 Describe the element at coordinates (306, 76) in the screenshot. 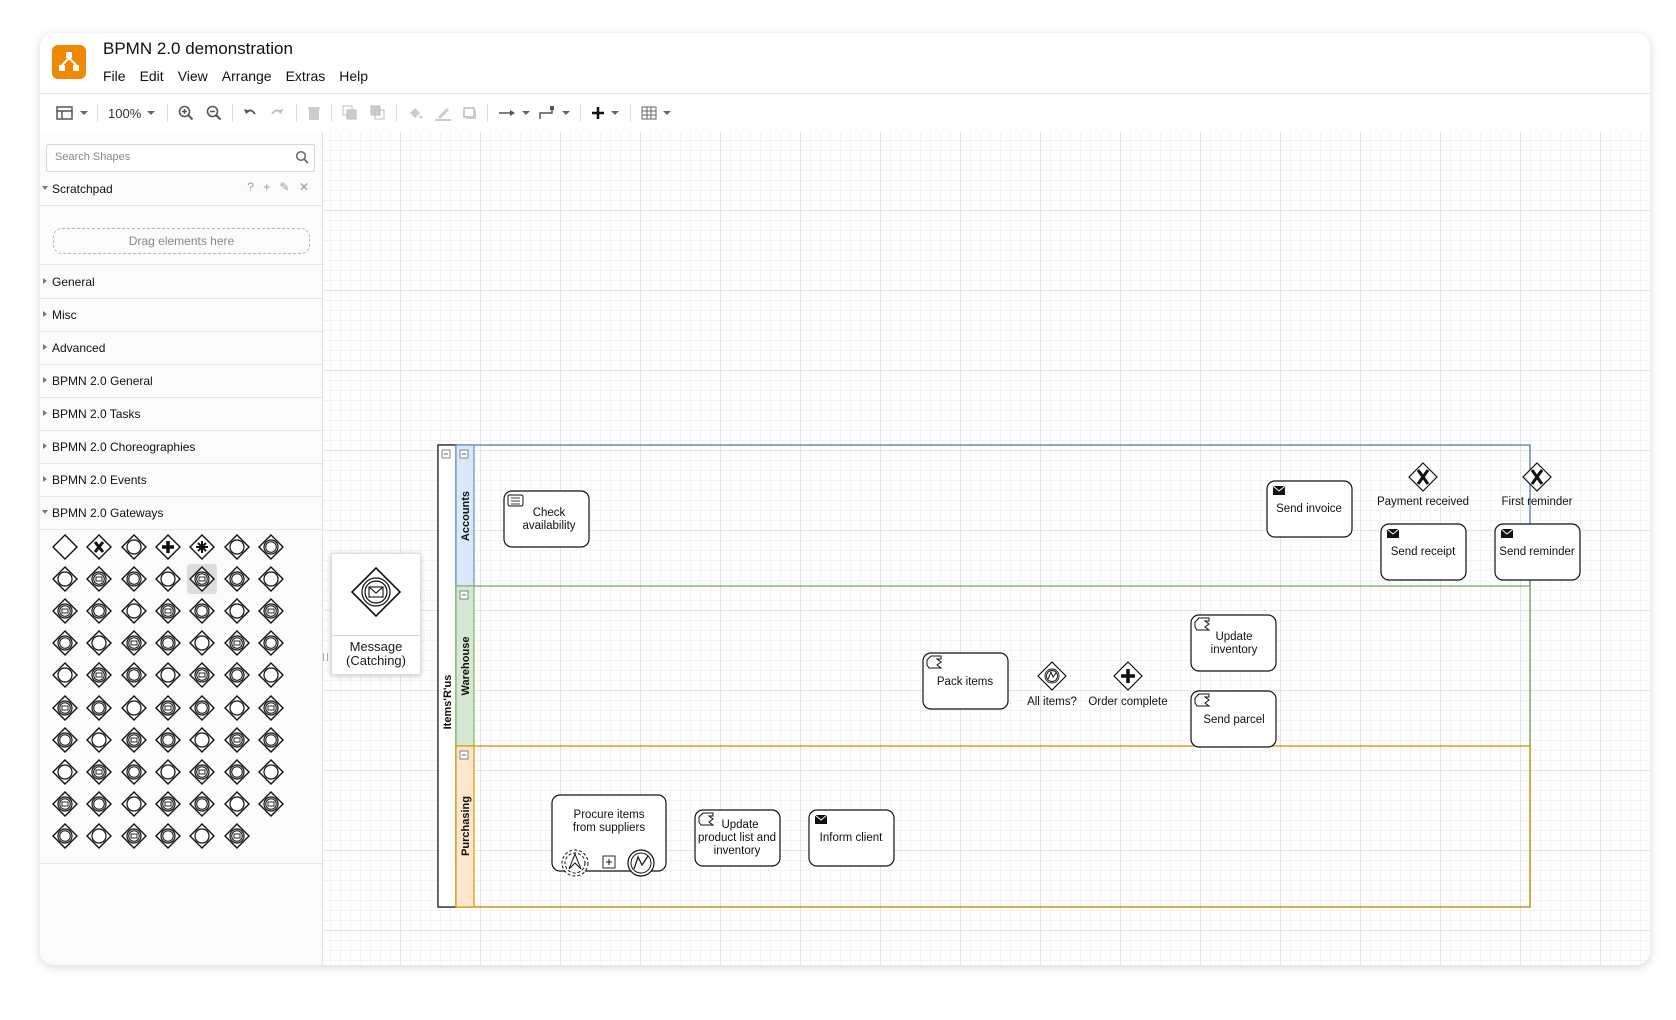

I see `menu-extras: Extras` at that location.